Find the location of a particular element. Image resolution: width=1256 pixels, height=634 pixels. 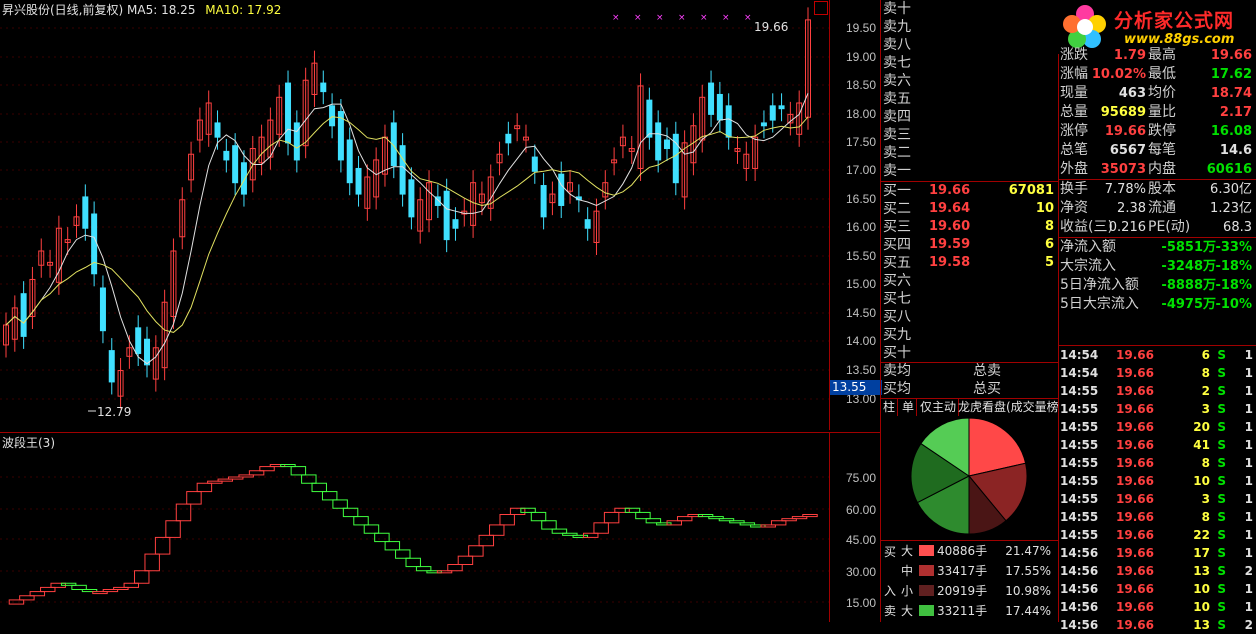

money-flow-row: 大 40886手 21.47% is located at coordinates (978, 551).